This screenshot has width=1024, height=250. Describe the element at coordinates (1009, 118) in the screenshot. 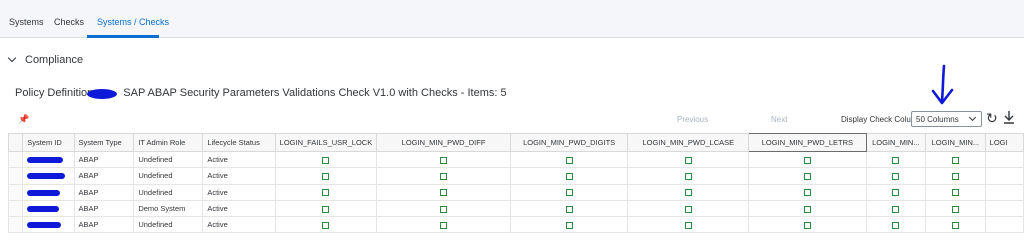

I see `download-icon` at that location.